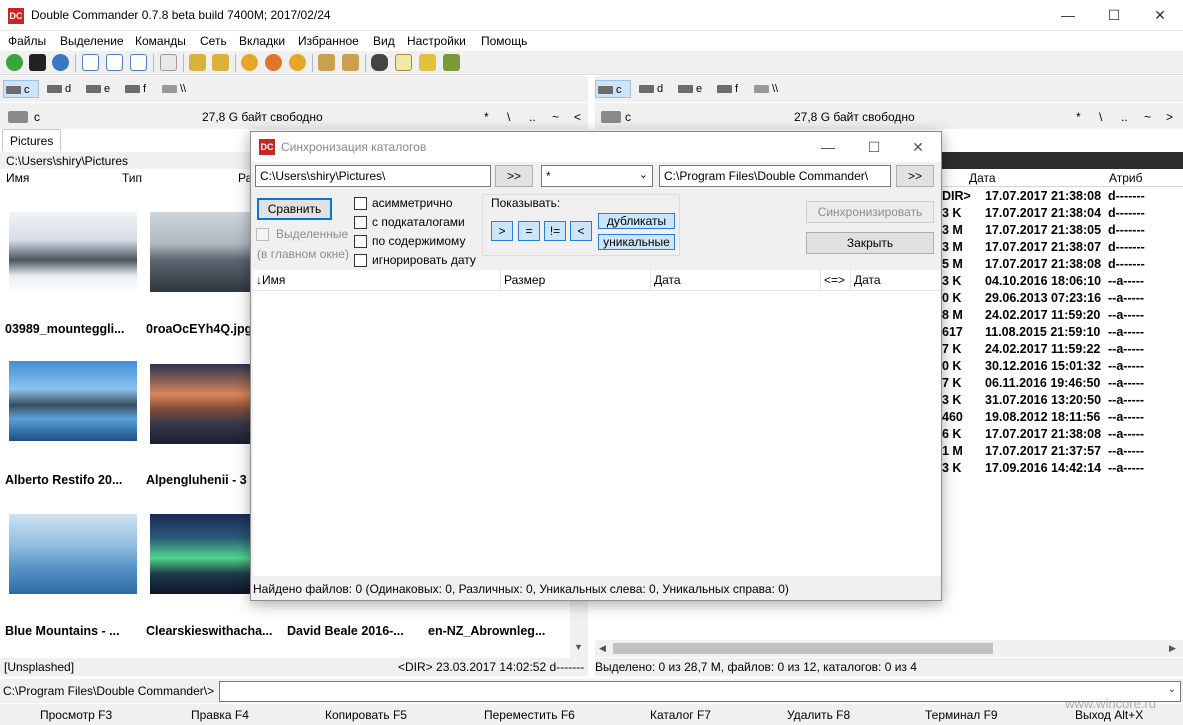 The width and height of the screenshot is (1183, 725). I want to click on compare-button: Сравнить, so click(294, 209).